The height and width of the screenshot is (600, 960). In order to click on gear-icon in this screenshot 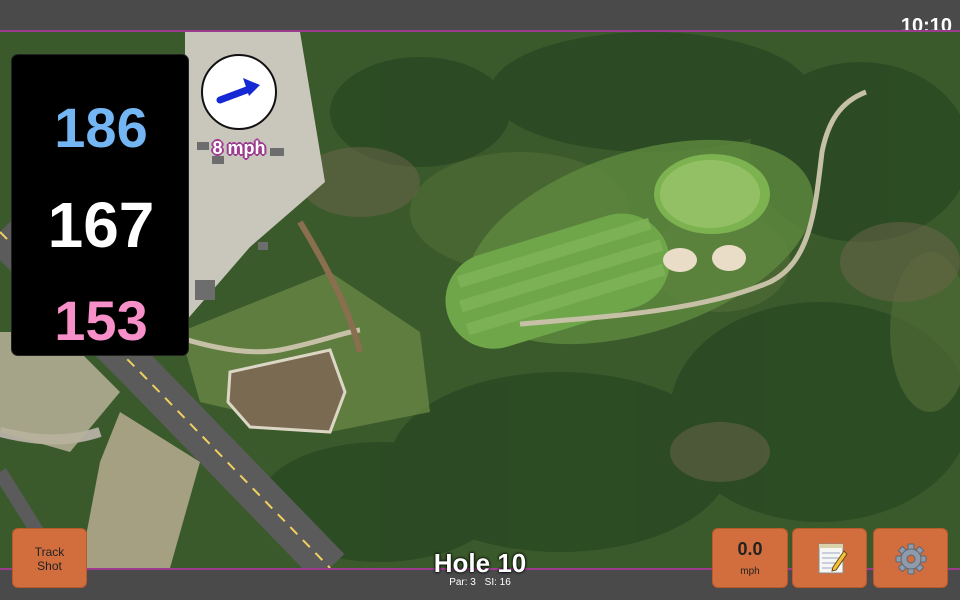, I will do `click(911, 559)`.